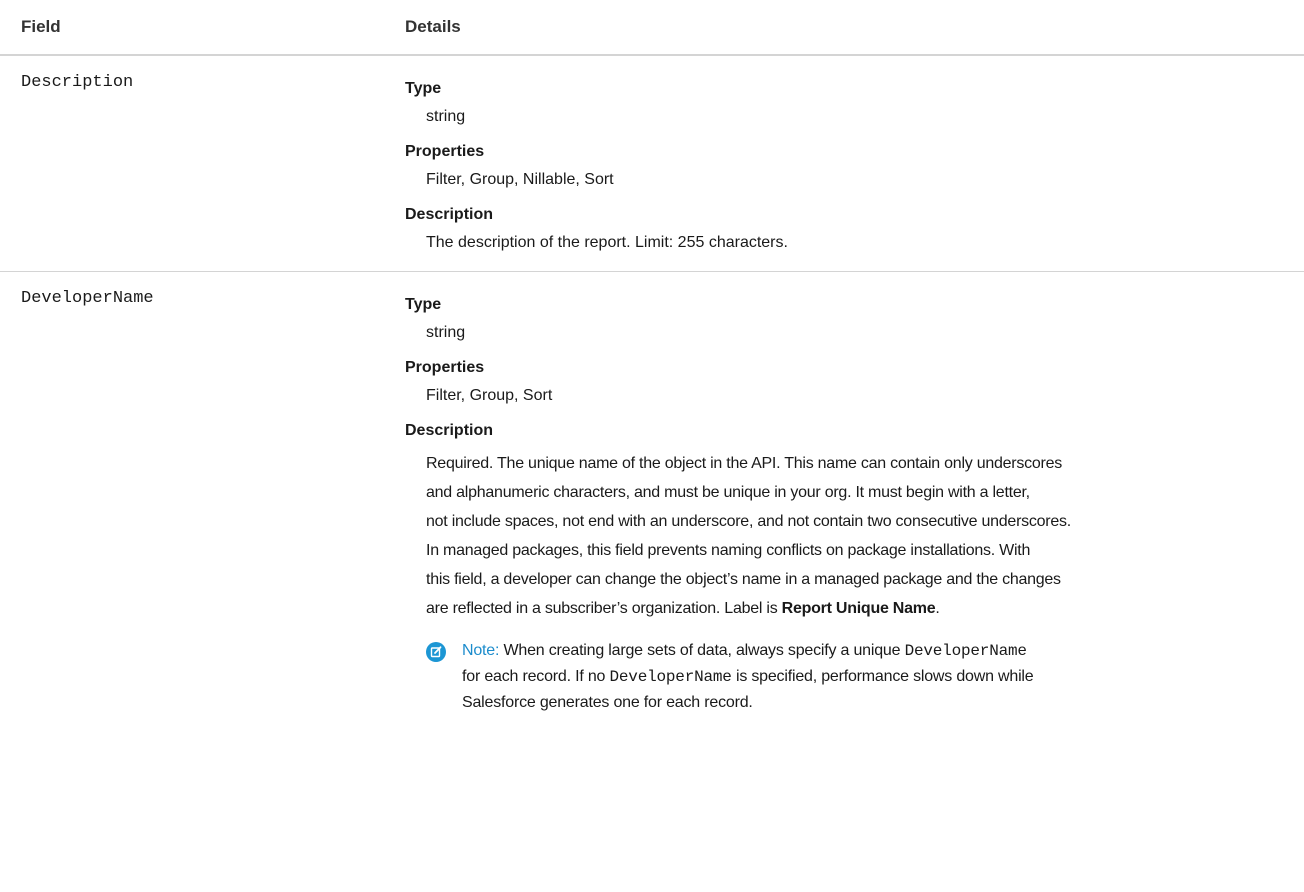  I want to click on field-name: DeveloperName, so click(87, 298).